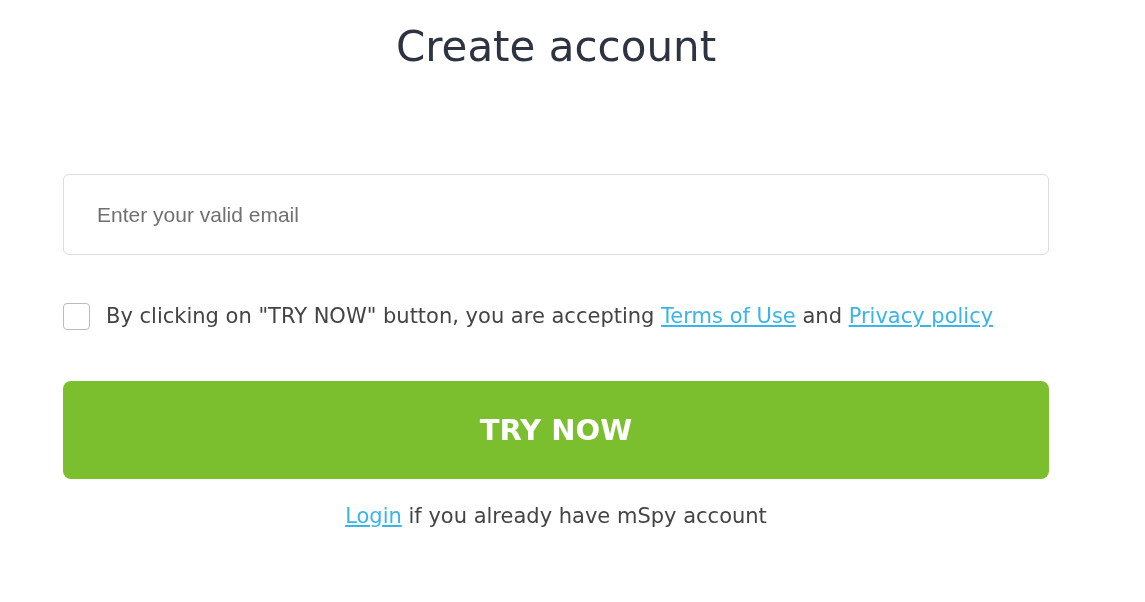 This screenshot has height=602, width=1145. I want to click on consent-text: By clicking on "TRY NOW" button, you are accepting Terms of Use and Privacy policy, so click(550, 317).